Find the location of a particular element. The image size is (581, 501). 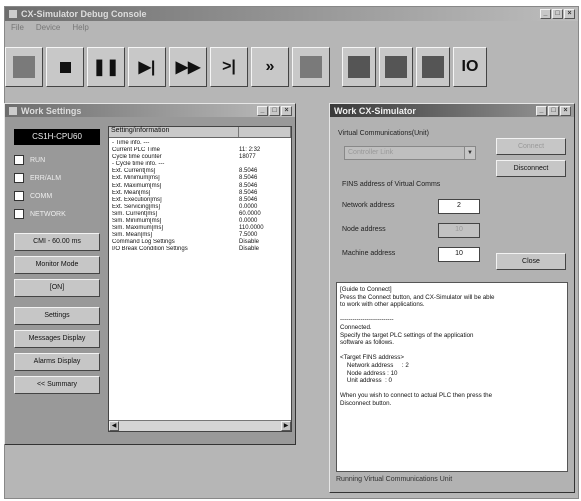

connect-button is located at coordinates (359, 67).